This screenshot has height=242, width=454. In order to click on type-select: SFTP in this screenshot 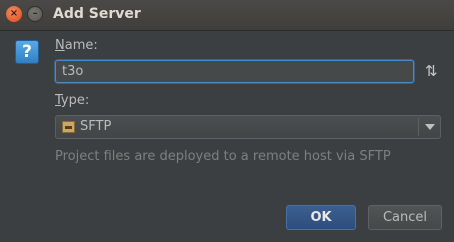, I will do `click(248, 127)`.